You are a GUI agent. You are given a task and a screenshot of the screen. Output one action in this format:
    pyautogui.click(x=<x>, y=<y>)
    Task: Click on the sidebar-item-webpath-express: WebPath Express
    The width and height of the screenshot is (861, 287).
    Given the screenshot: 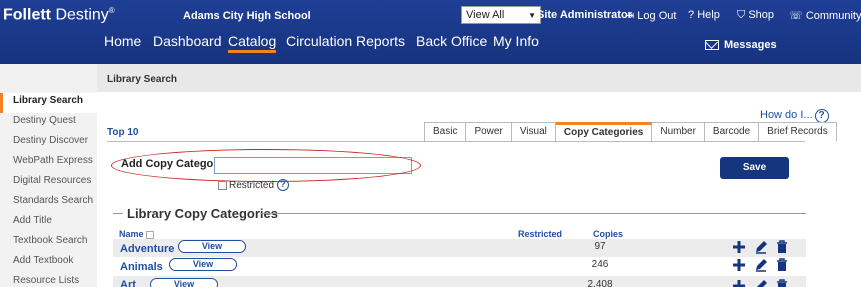 What is the action you would take?
    pyautogui.click(x=48, y=163)
    